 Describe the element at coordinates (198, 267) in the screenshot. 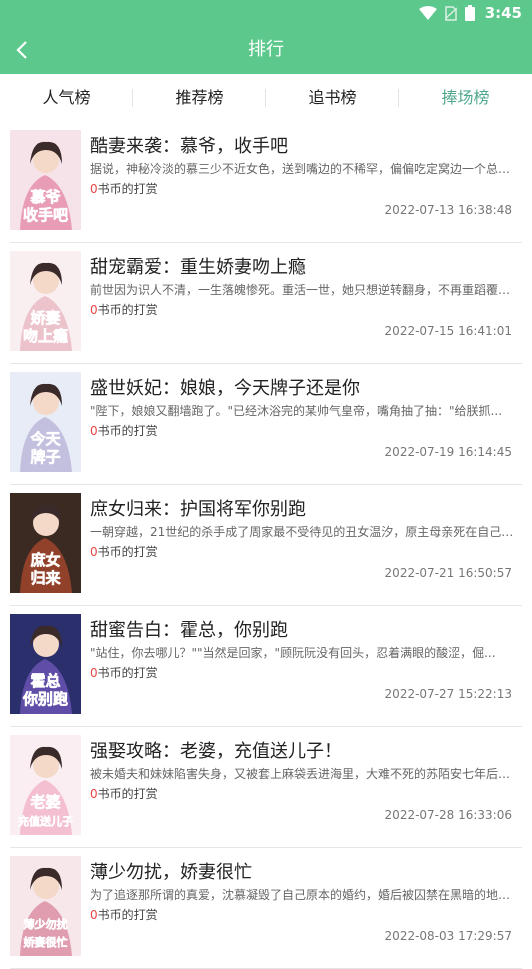

I see `book-title: 甜宠霸爱：重生娇妻吻上瘾` at that location.